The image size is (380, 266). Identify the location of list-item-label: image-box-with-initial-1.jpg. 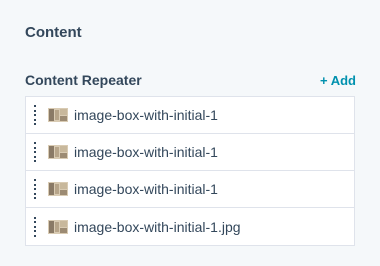
(157, 226).